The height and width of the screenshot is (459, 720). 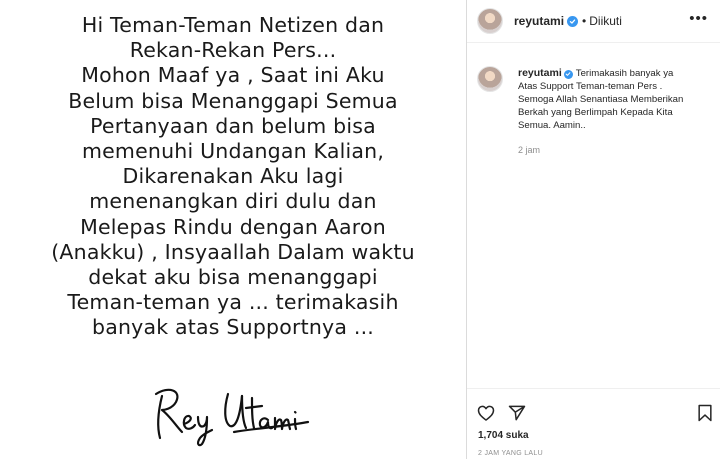 What do you see at coordinates (601, 99) in the screenshot?
I see `caption-line-3: Semoga Allah Senantiasa Memberikan` at bounding box center [601, 99].